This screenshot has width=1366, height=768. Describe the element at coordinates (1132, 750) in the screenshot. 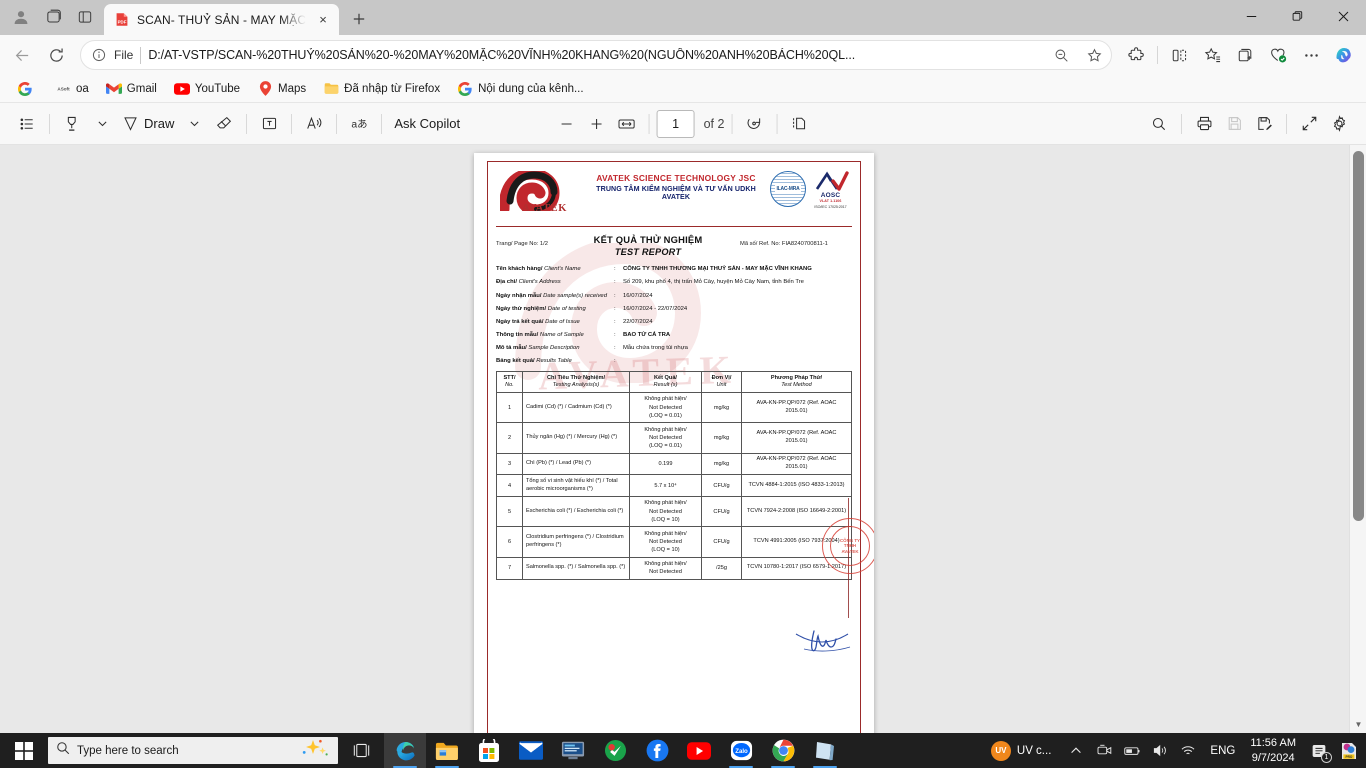

I see `battery-icon` at that location.